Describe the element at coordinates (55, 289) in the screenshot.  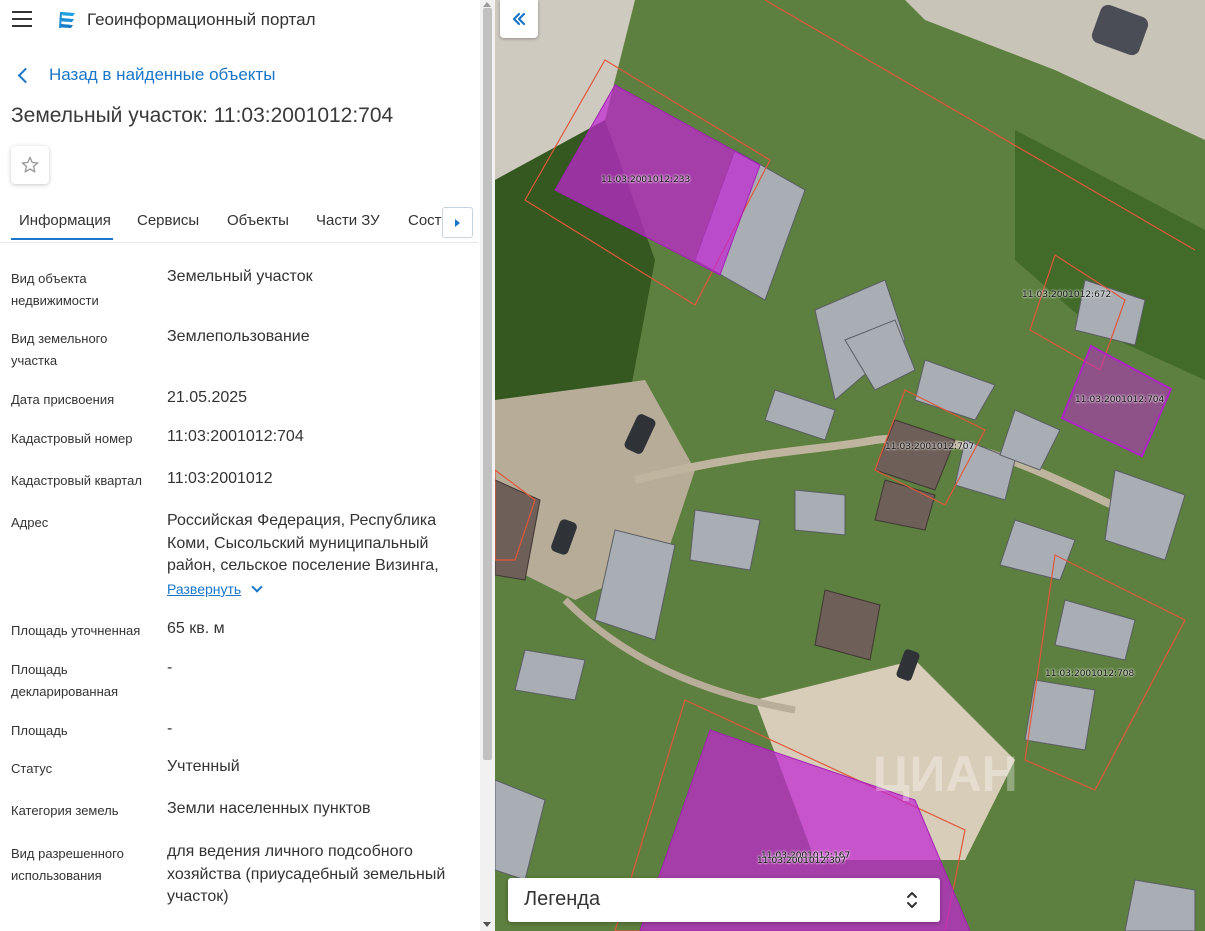
I see `prop-label-object-type: Вид объекта недвижимости` at that location.